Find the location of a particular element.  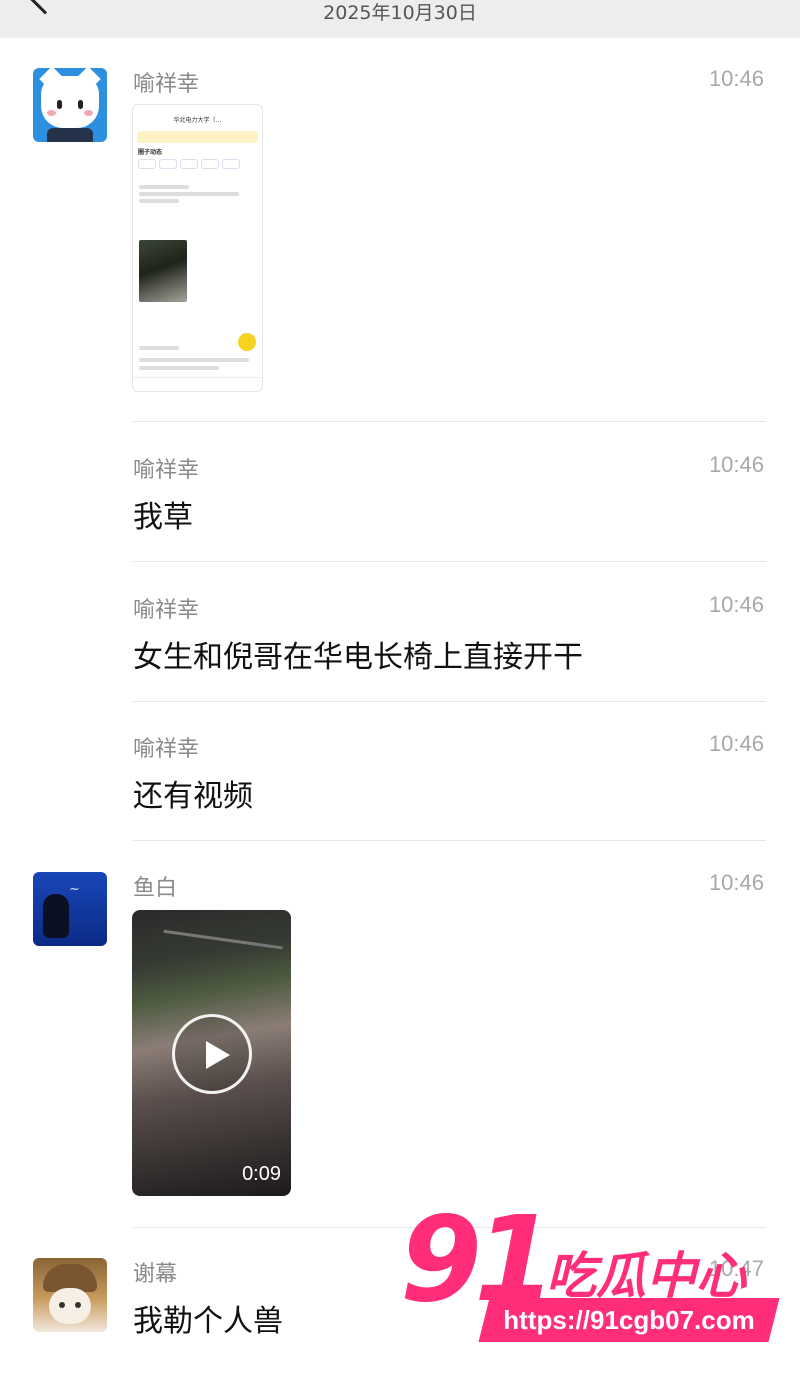

watermark-url: https://91cgb07.com is located at coordinates (629, 1320).